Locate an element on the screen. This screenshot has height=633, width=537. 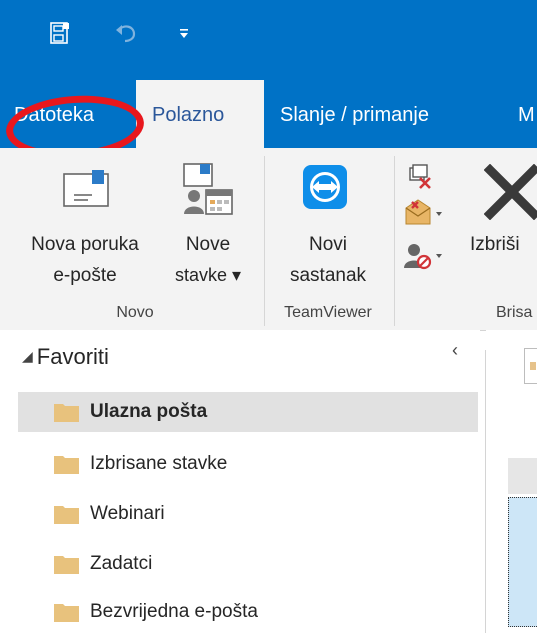
folder-junk-email: Bezvrijedna e-pošta is located at coordinates (248, 612).